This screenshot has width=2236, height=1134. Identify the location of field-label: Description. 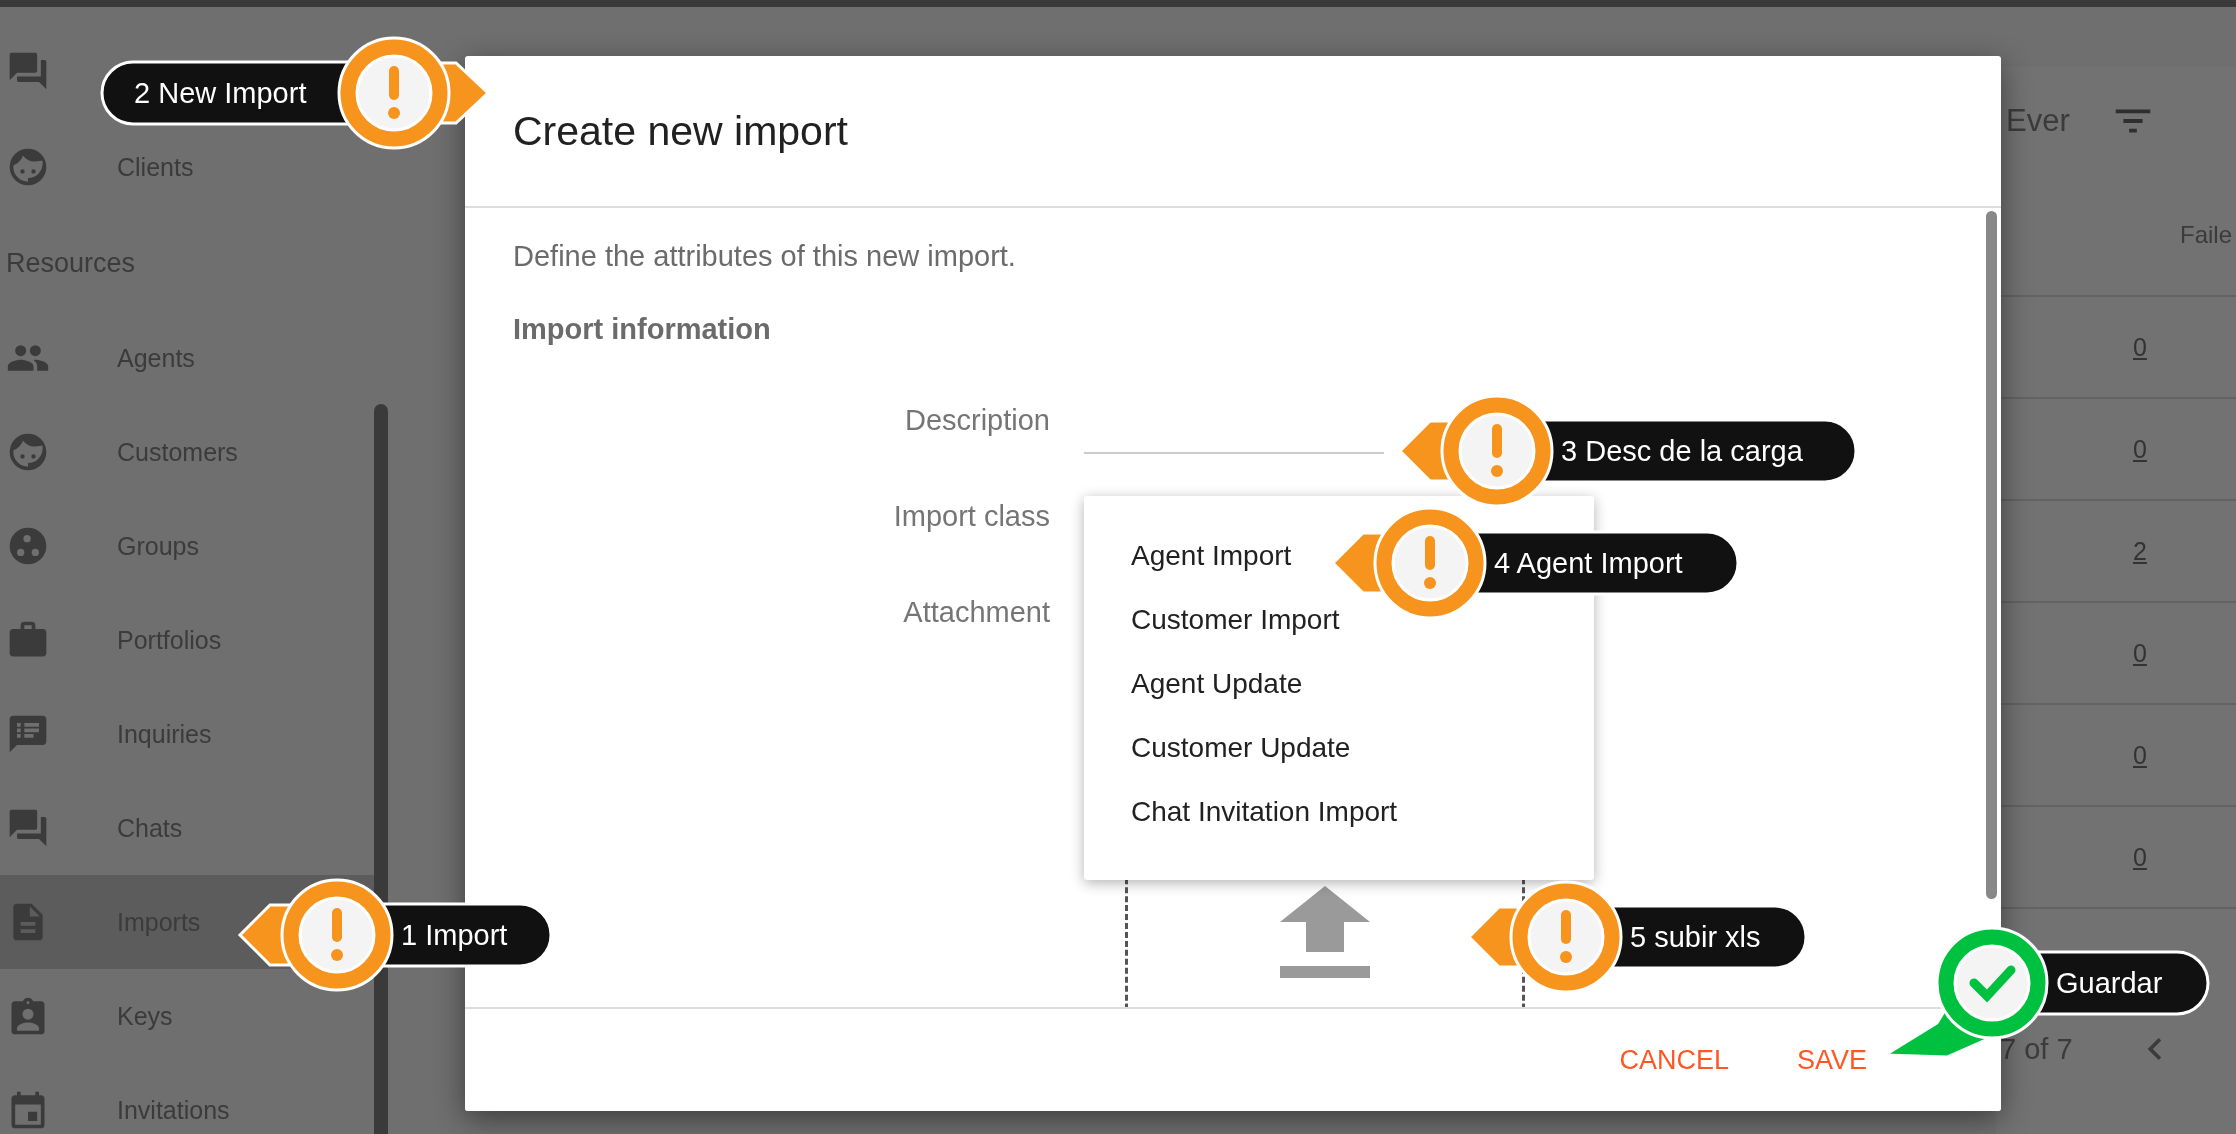
(976, 420).